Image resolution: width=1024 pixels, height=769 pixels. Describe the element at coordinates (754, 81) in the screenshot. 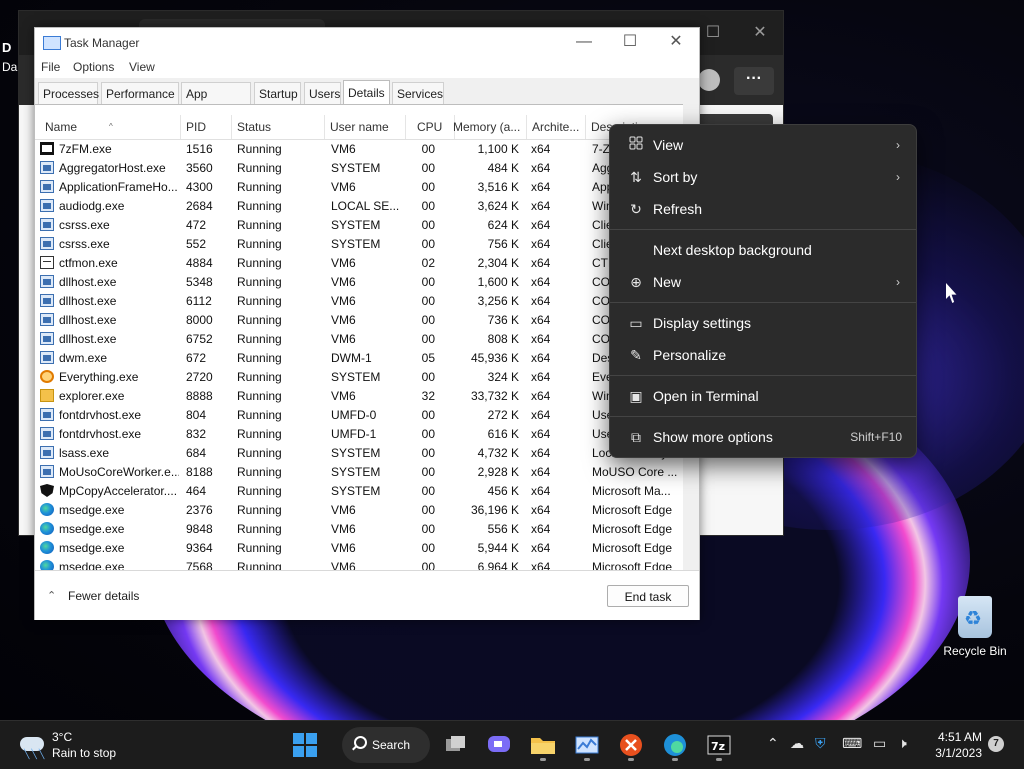

I see `more-options-button: ···` at that location.